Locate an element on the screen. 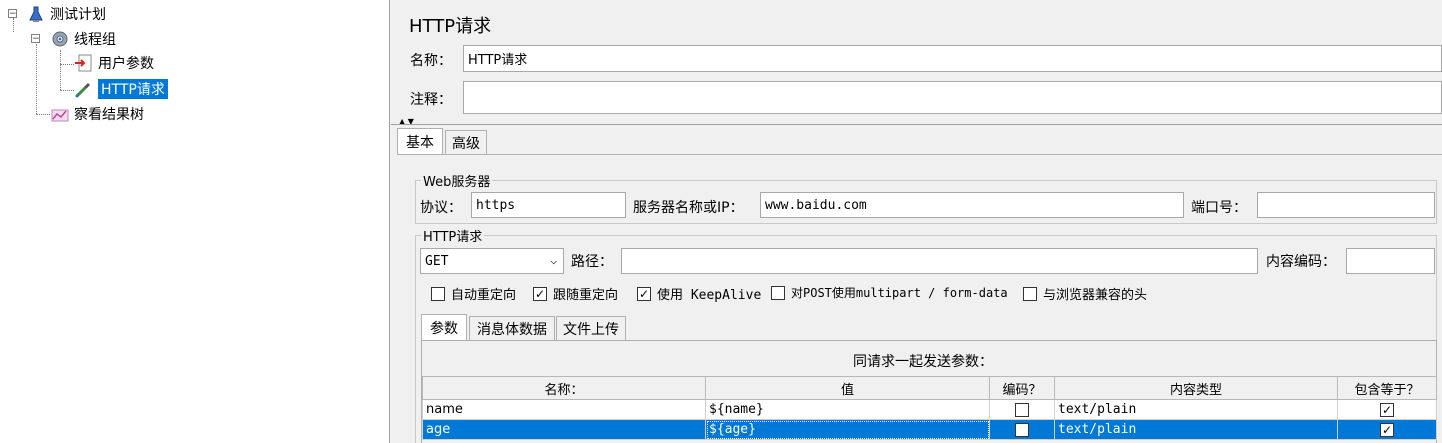 The image size is (1442, 443). web-server-legend: Web服务器 is located at coordinates (457, 180).